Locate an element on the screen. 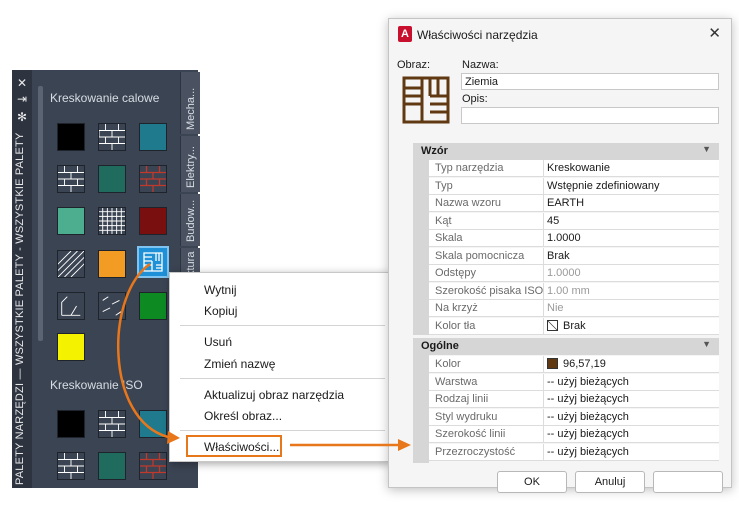 The width and height of the screenshot is (739, 506). hatch-swatch-solid-maroon is located at coordinates (153, 221).